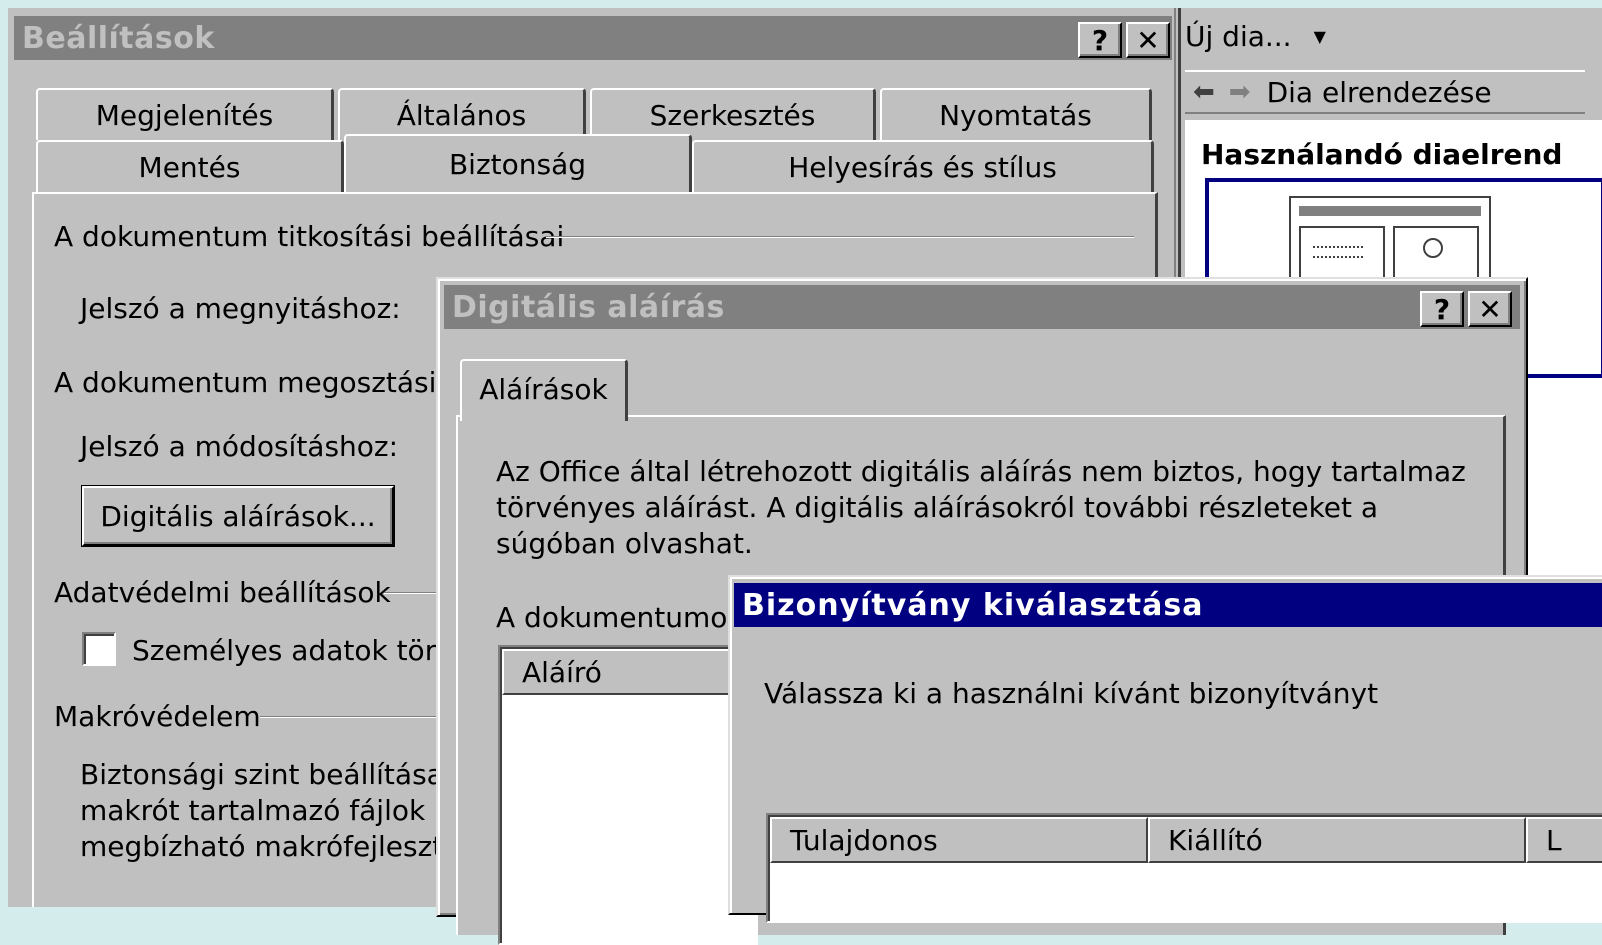 The height and width of the screenshot is (945, 1602). What do you see at coordinates (240, 308) in the screenshot?
I see `open-password-label: Jelszó a megnyitáshoz:` at bounding box center [240, 308].